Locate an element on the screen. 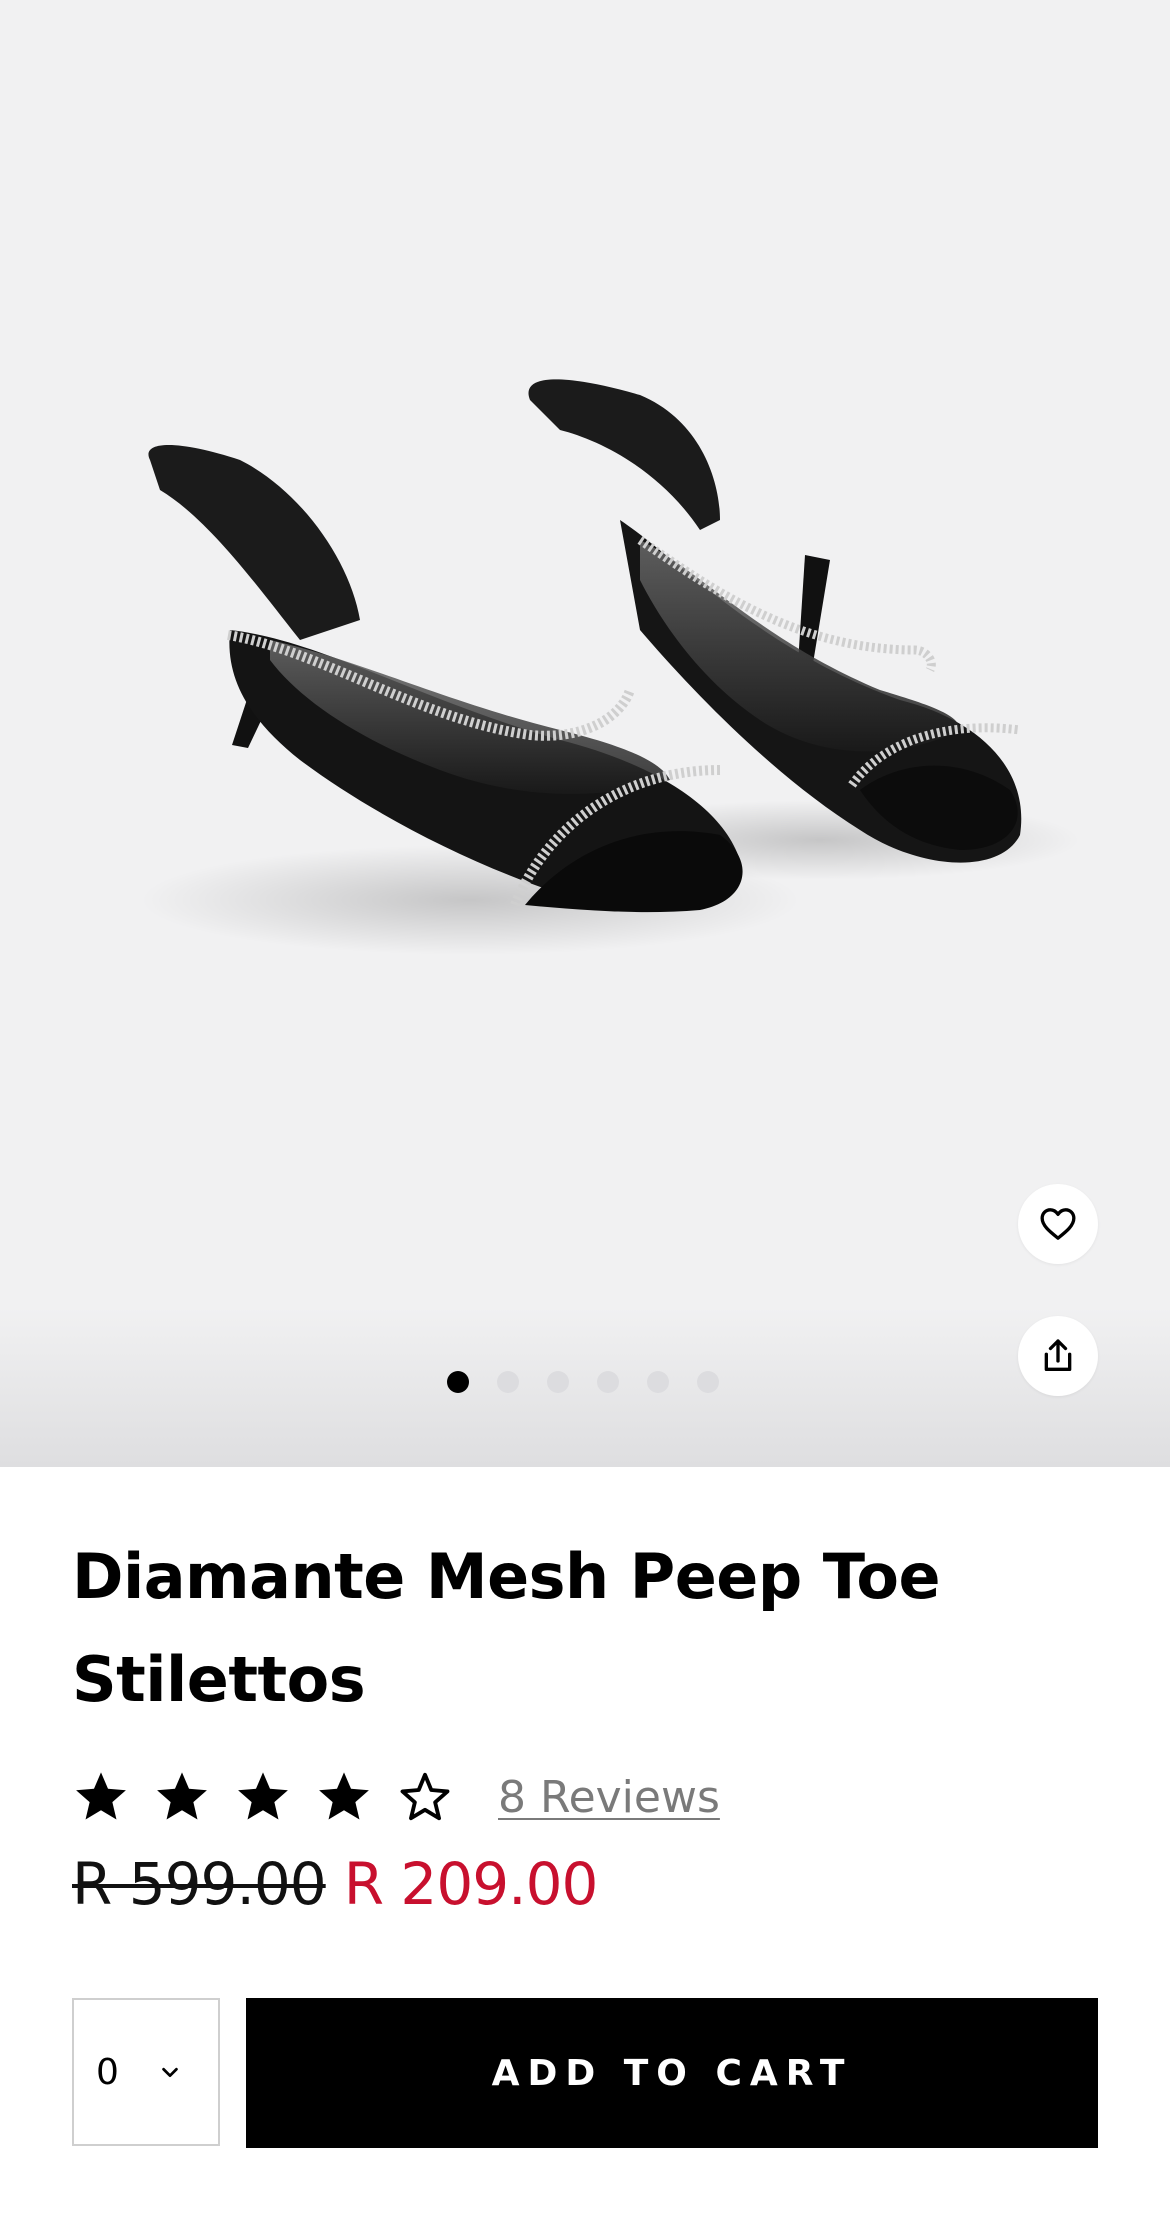 The height and width of the screenshot is (2220, 1170). chevron-down-icon is located at coordinates (170, 2072).